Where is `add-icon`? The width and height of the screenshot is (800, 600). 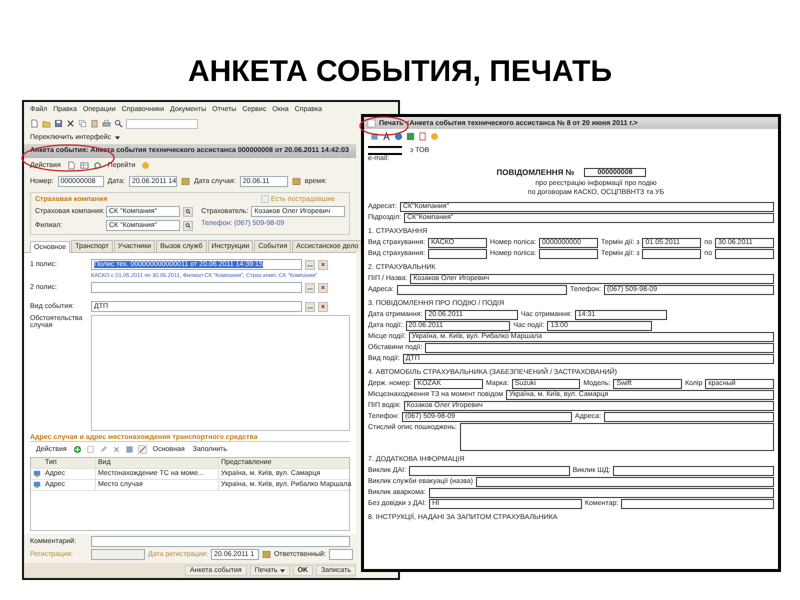
add-icon is located at coordinates (77, 449).